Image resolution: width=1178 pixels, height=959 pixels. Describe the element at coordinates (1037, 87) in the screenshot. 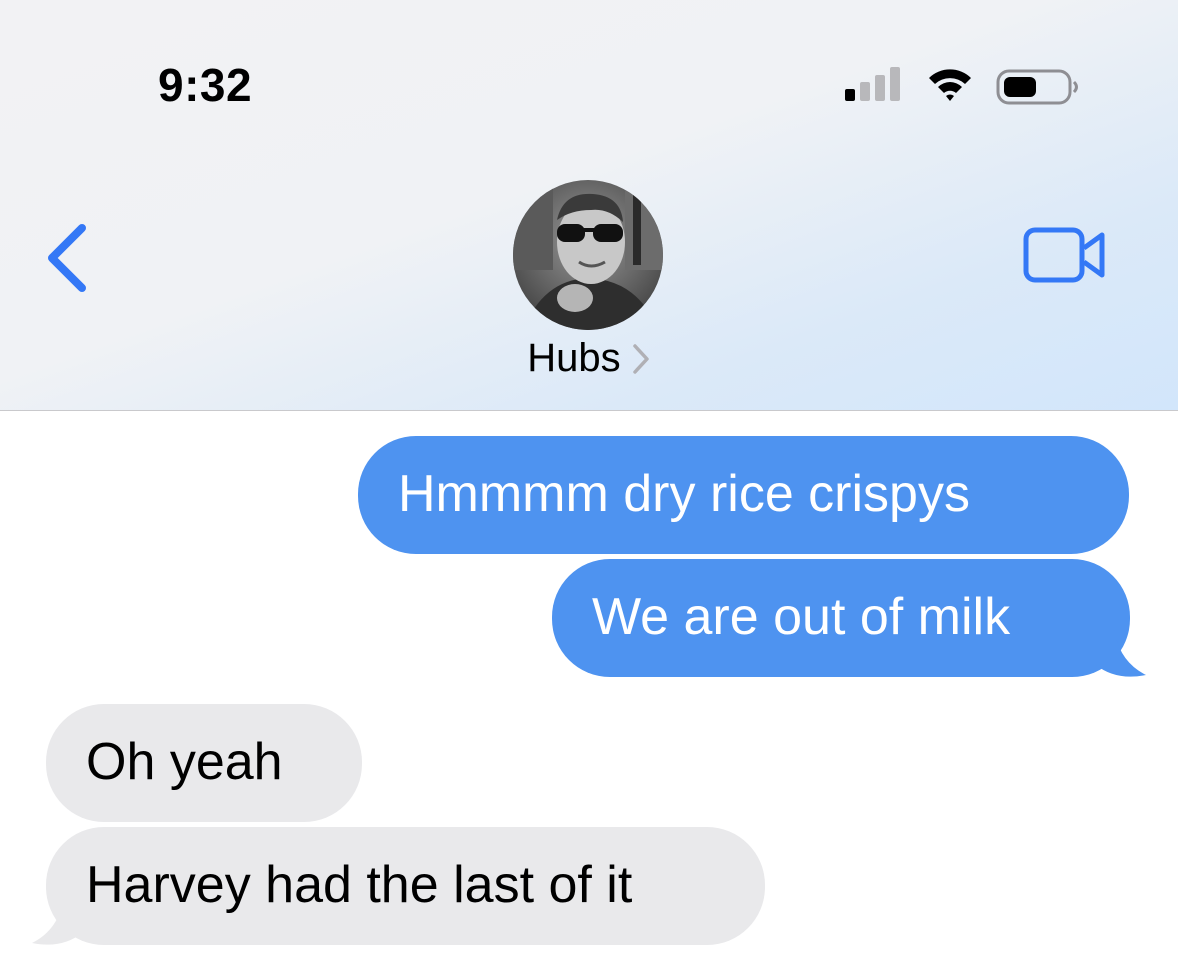

I see `battery-icon` at that location.